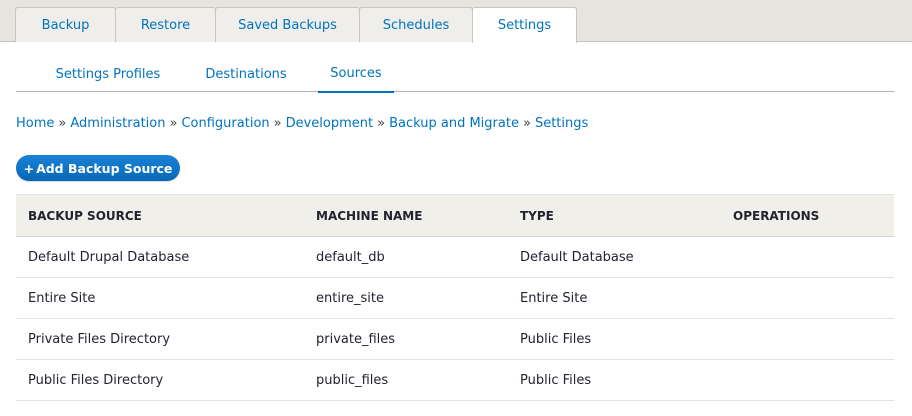 The height and width of the screenshot is (416, 912). I want to click on breadcrumb-home: Home, so click(35, 123).